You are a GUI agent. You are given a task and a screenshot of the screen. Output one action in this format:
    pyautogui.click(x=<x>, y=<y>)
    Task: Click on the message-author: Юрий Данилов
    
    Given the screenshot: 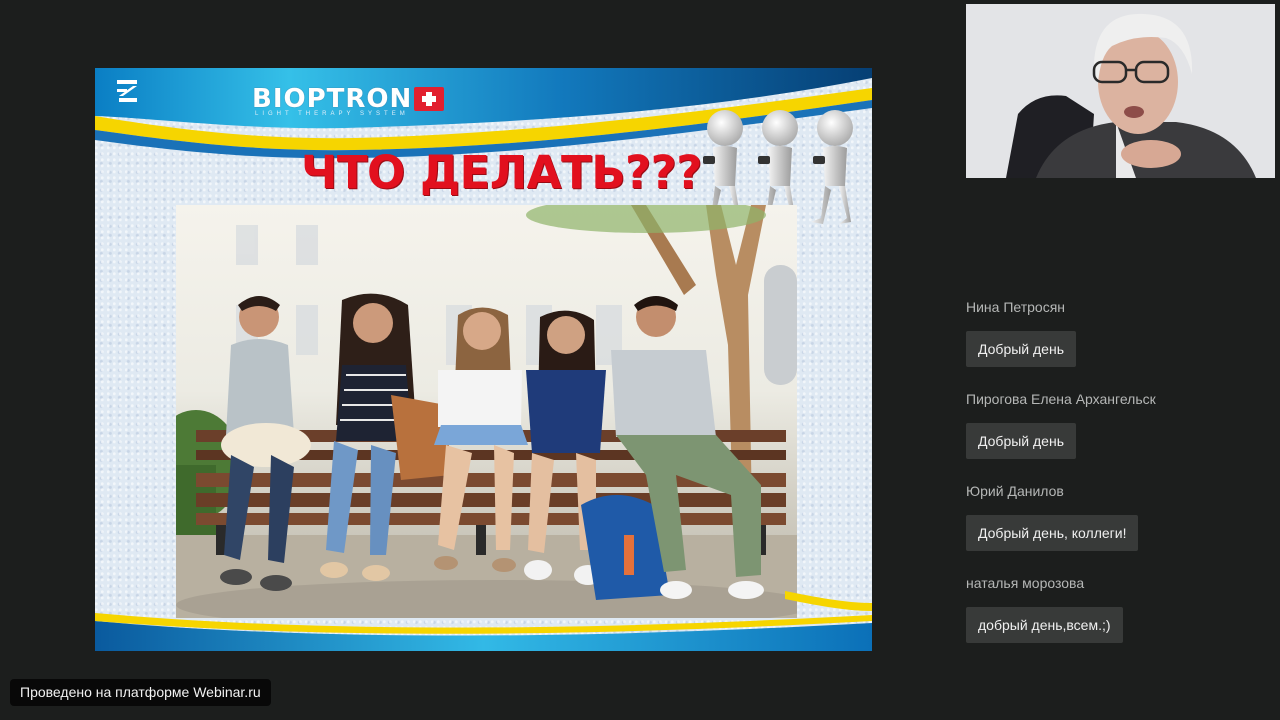 What is the action you would take?
    pyautogui.click(x=1015, y=491)
    